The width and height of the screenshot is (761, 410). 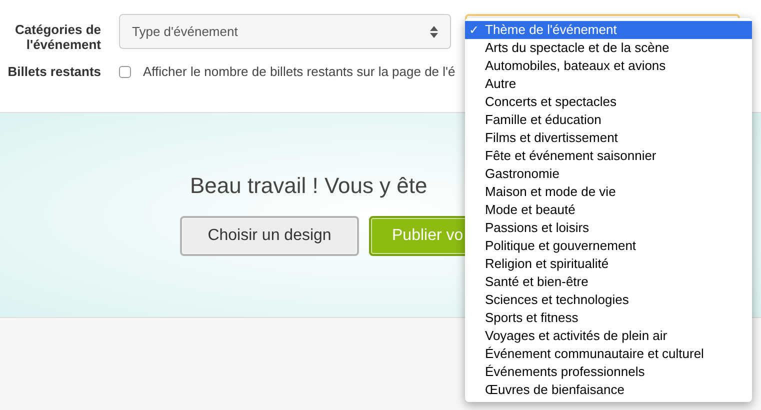 What do you see at coordinates (285, 31) in the screenshot?
I see `select-field: Type d'événement` at bounding box center [285, 31].